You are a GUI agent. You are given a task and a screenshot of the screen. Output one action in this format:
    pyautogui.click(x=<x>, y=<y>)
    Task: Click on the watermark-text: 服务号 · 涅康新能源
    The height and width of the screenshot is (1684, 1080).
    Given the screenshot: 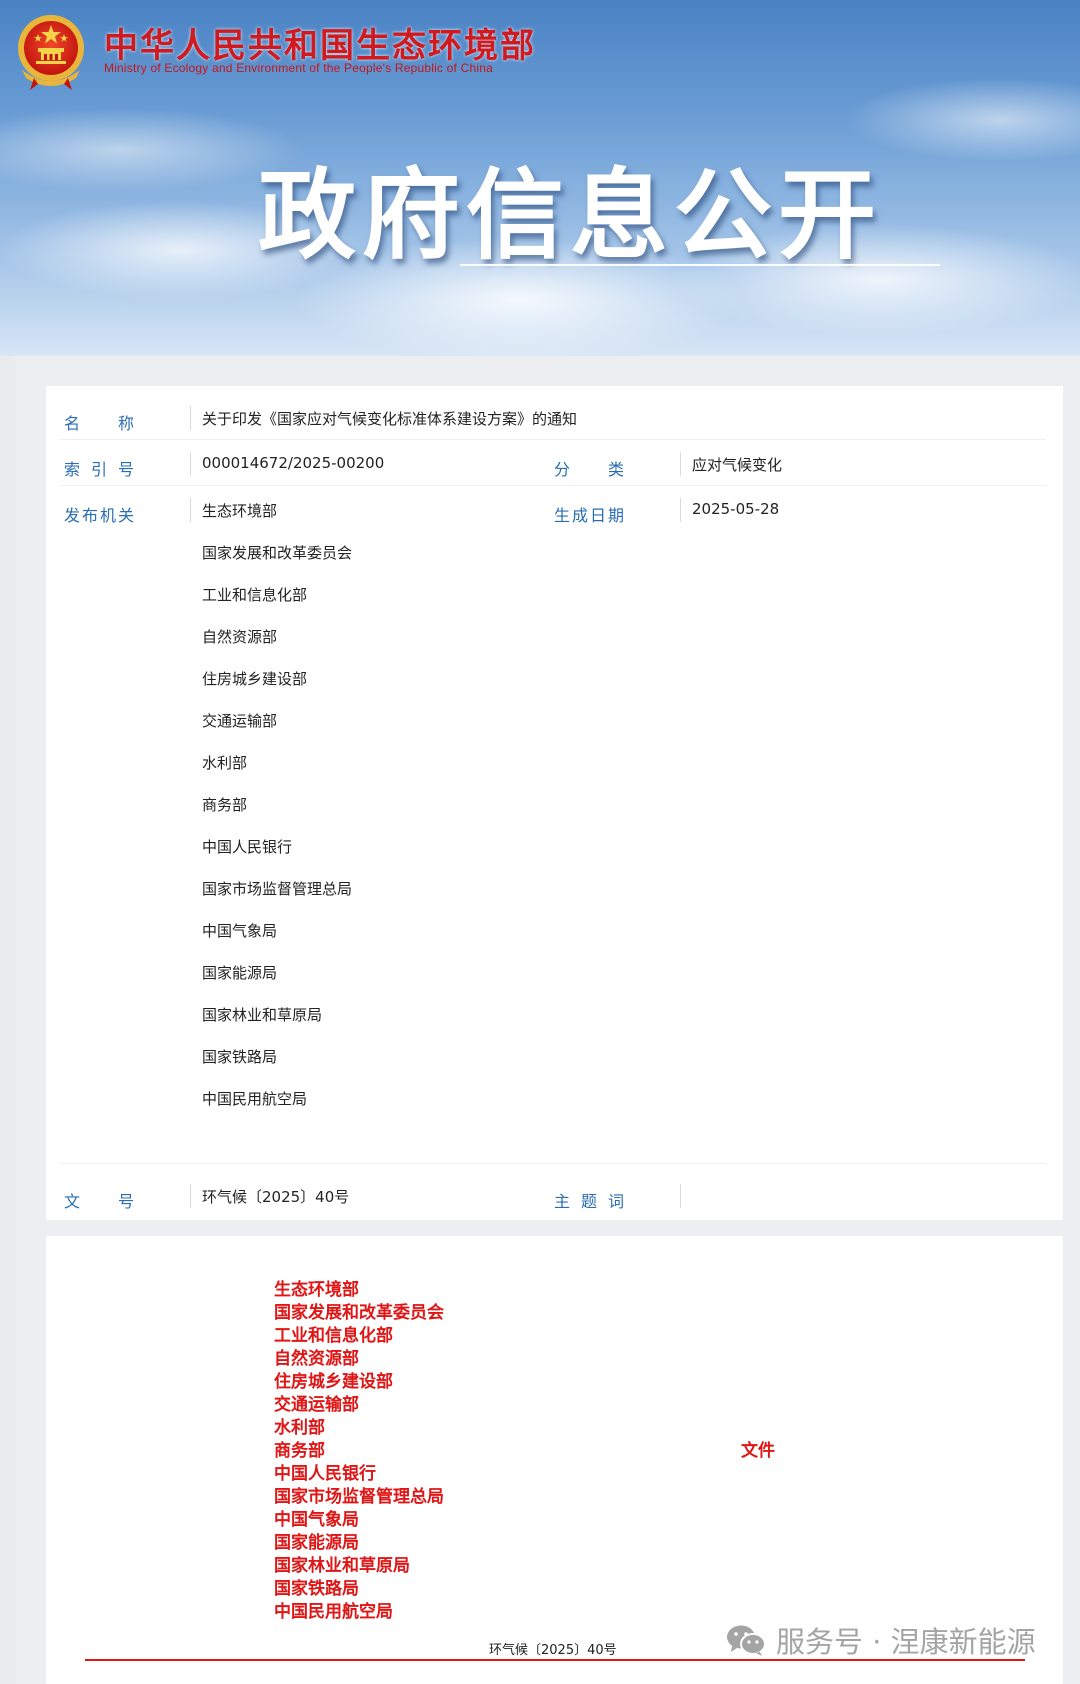 What is the action you would take?
    pyautogui.click(x=906, y=1642)
    